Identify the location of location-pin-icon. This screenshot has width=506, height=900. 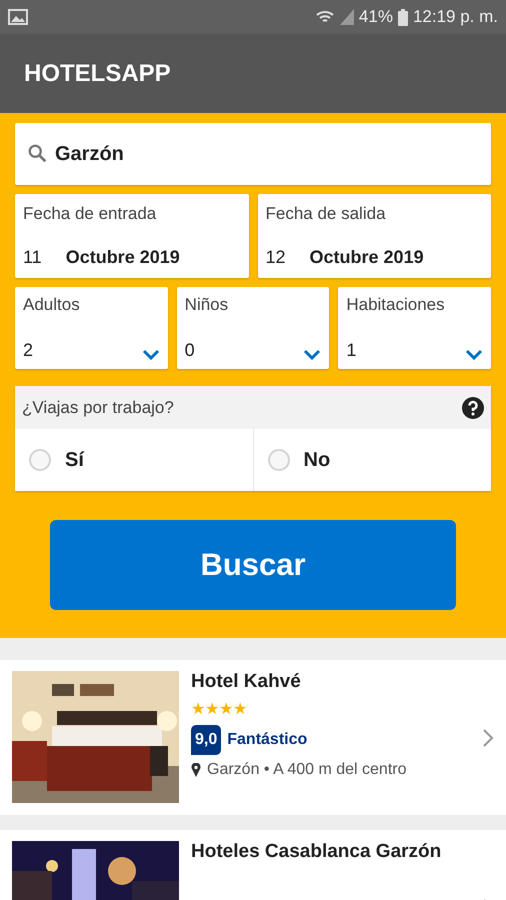
(196, 770).